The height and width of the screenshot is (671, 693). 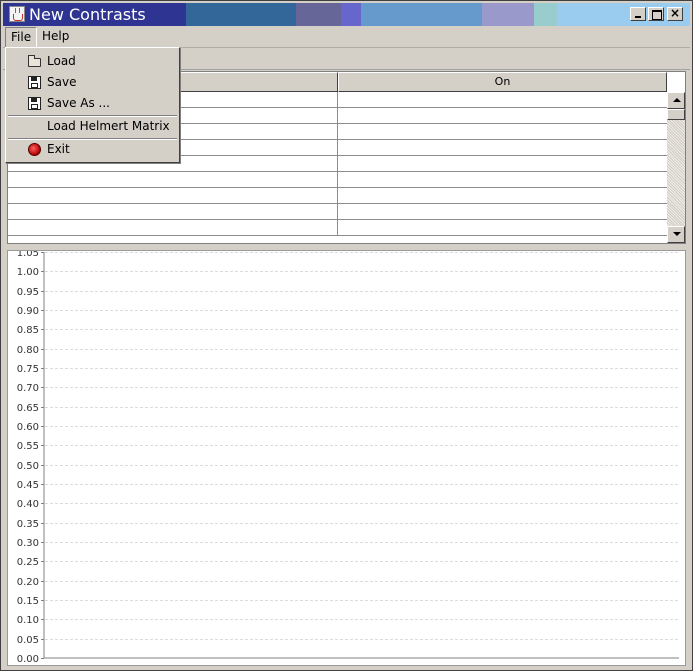 What do you see at coordinates (28, 582) in the screenshot?
I see `y-tick-label: 0.20` at bounding box center [28, 582].